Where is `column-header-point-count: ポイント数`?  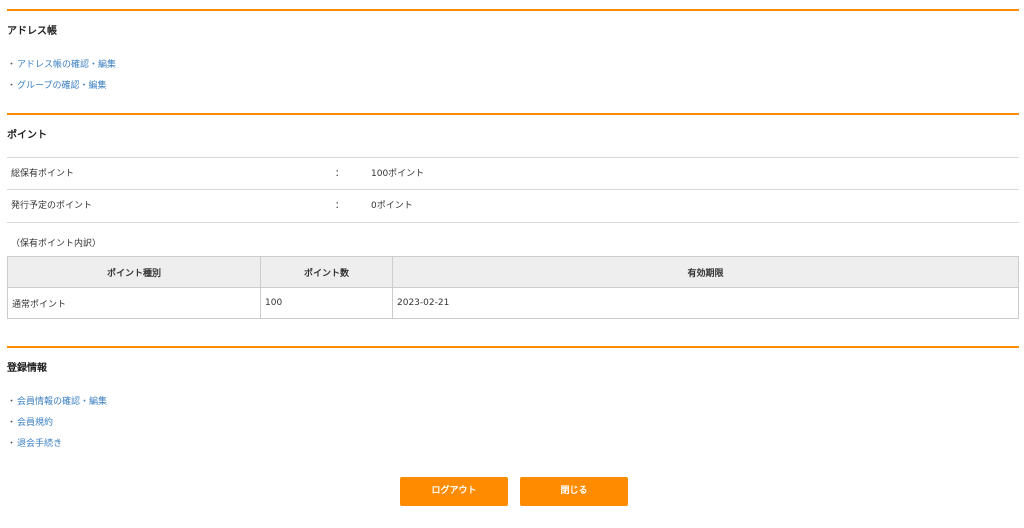
column-header-point-count: ポイント数 is located at coordinates (326, 272).